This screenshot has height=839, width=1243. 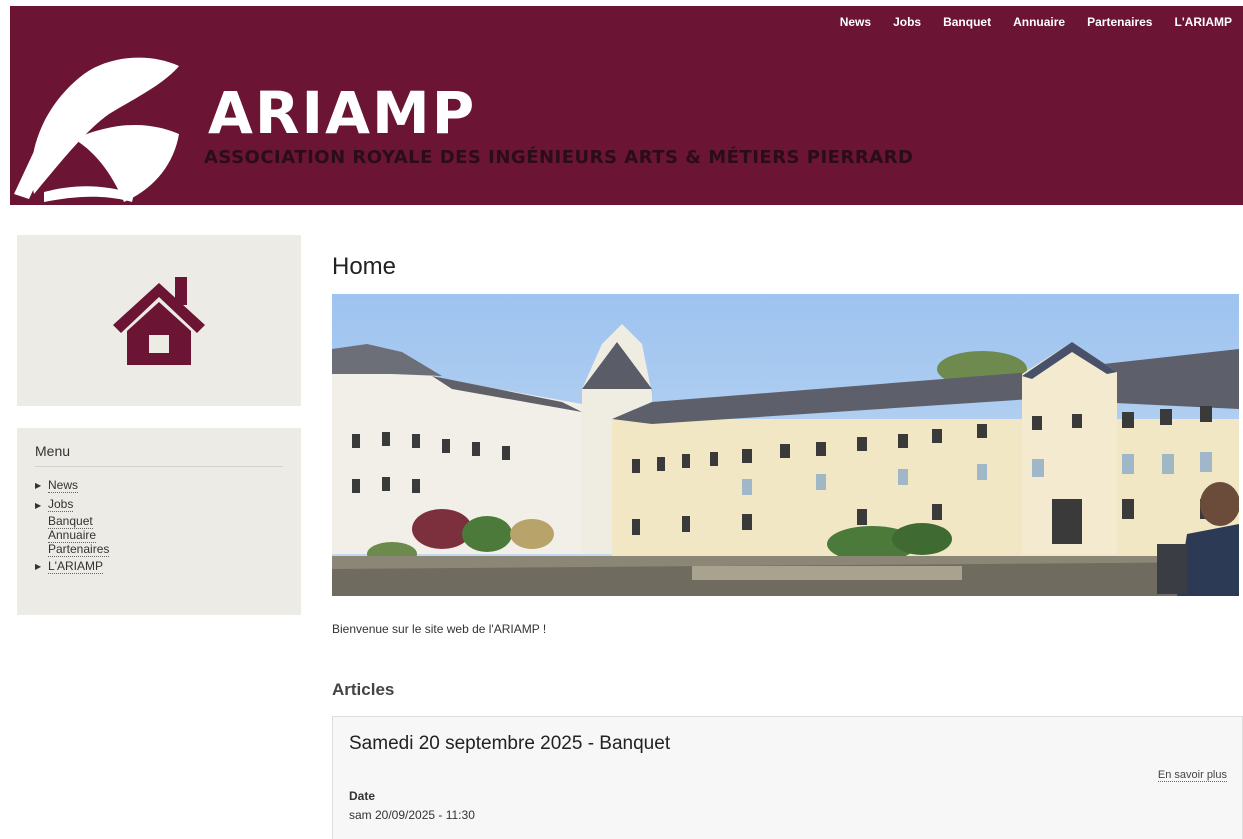 I want to click on nav-jobs: Jobs, so click(x=907, y=22).